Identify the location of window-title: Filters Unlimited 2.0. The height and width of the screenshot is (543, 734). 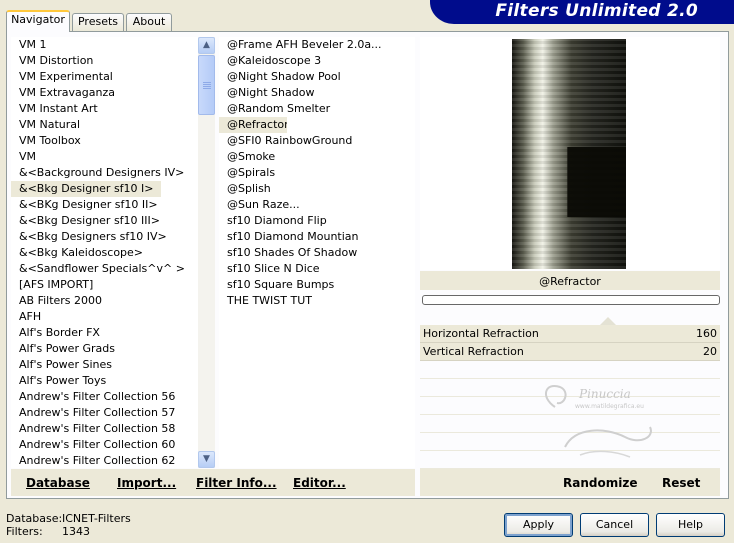
(596, 11).